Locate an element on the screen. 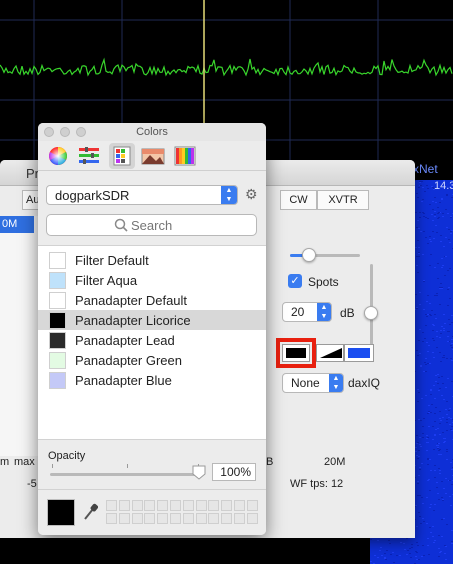 Image resolution: width=453 pixels, height=564 pixels. color-list-item: Panadapter Licorice is located at coordinates (152, 320).